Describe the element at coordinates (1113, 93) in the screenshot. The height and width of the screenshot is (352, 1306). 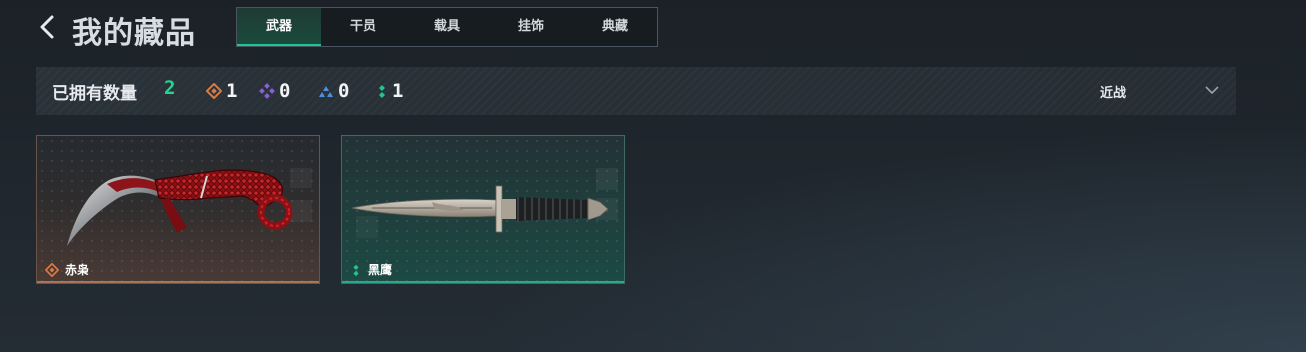
I see `category-dropdown-value: 近战` at that location.